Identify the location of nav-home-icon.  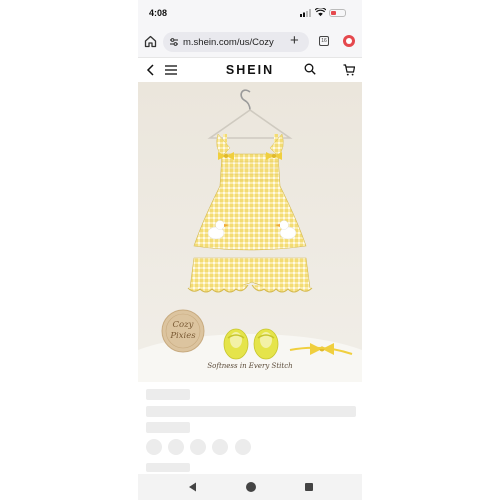
(251, 487).